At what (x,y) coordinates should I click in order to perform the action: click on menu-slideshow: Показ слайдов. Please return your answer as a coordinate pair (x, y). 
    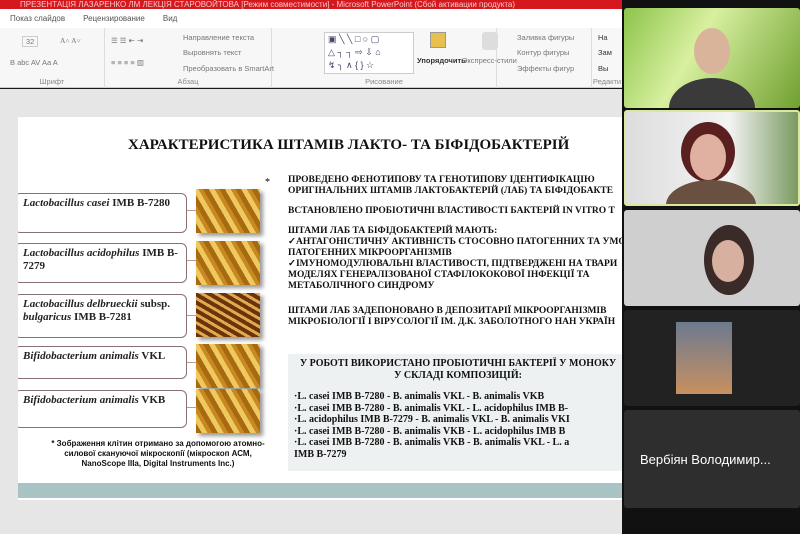
    Looking at the image, I should click on (37, 18).